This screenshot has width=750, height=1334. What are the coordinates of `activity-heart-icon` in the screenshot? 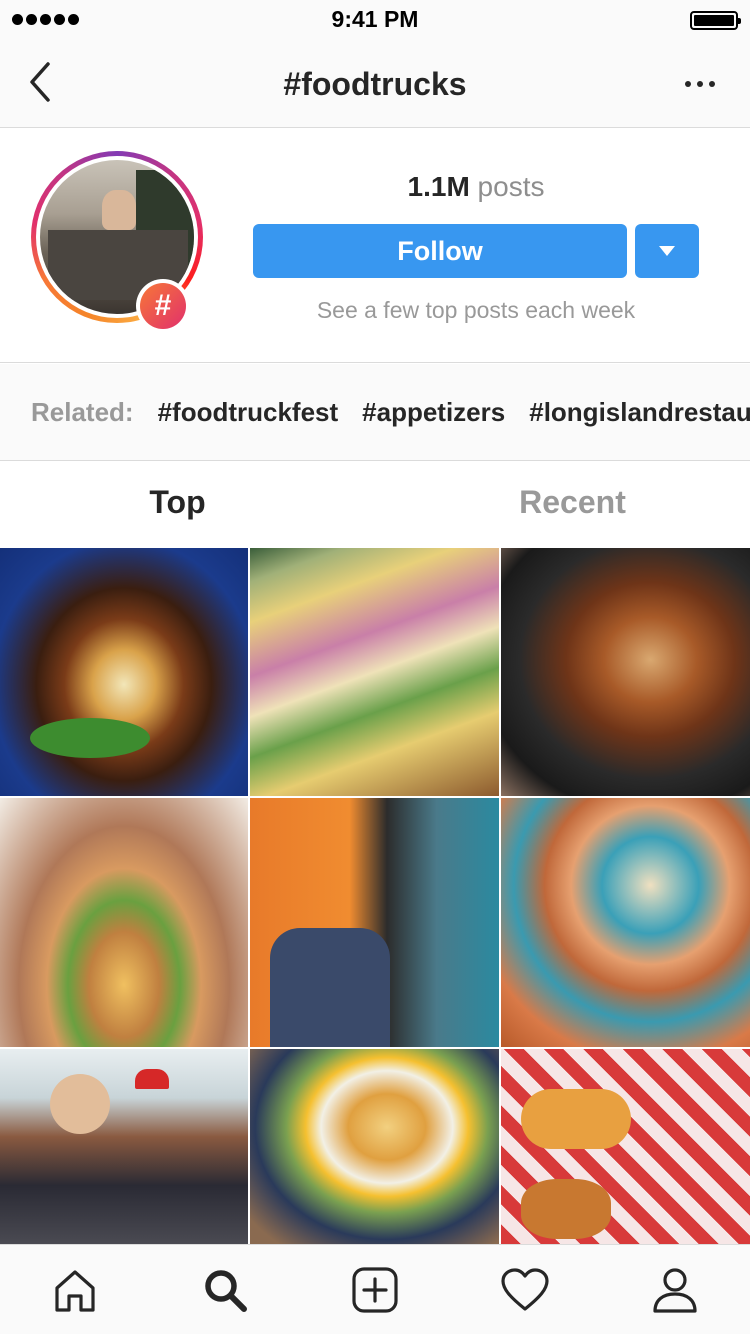 It's located at (525, 1289).